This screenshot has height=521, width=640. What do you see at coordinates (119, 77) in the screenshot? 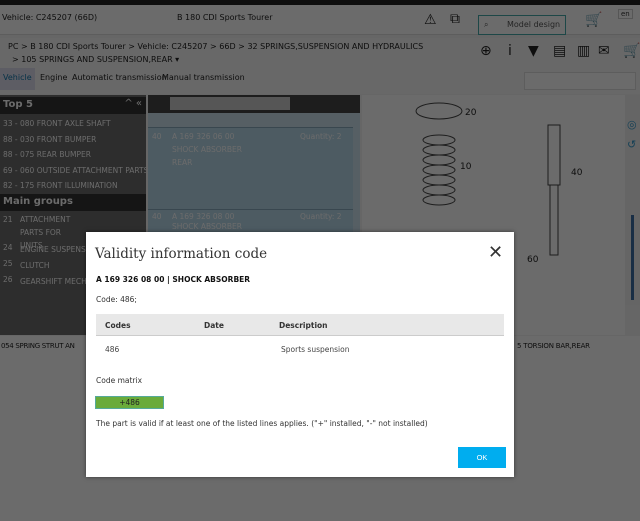
I see `tab-automatic-transmission: Automatic transmission` at bounding box center [119, 77].